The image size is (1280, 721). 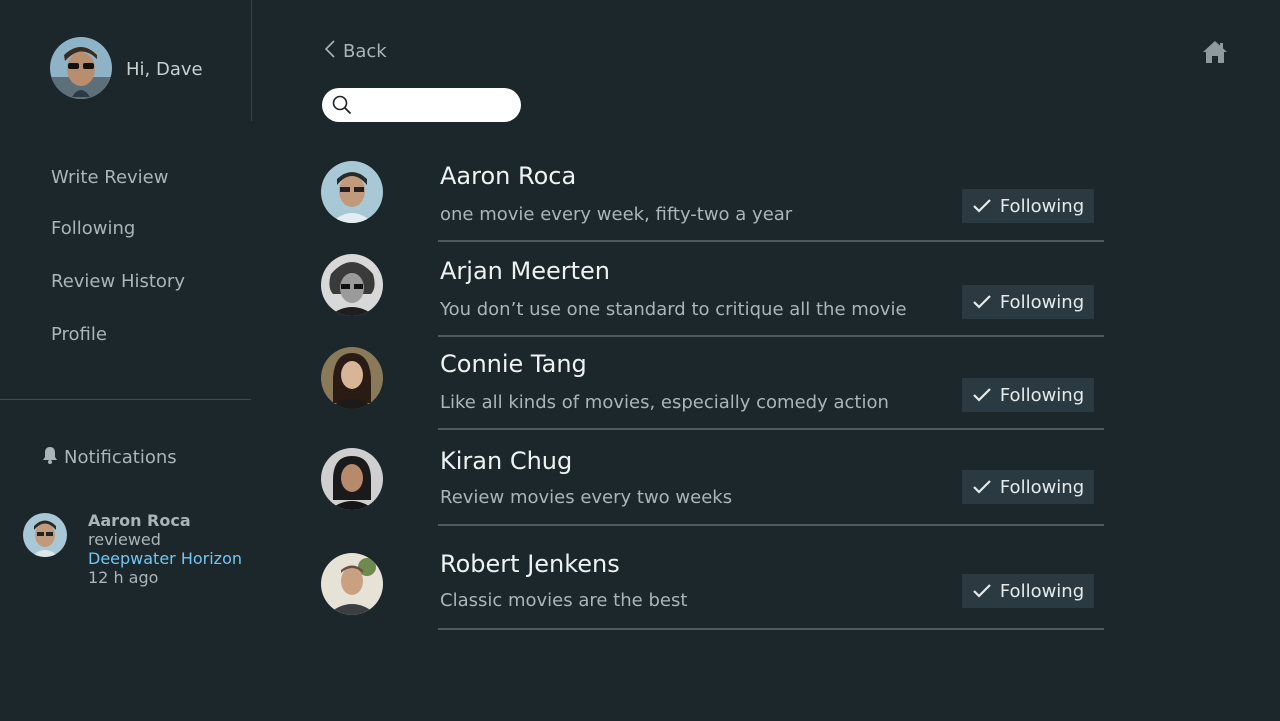 What do you see at coordinates (118, 281) in the screenshot?
I see `sidebar-item-review-history: Review History` at bounding box center [118, 281].